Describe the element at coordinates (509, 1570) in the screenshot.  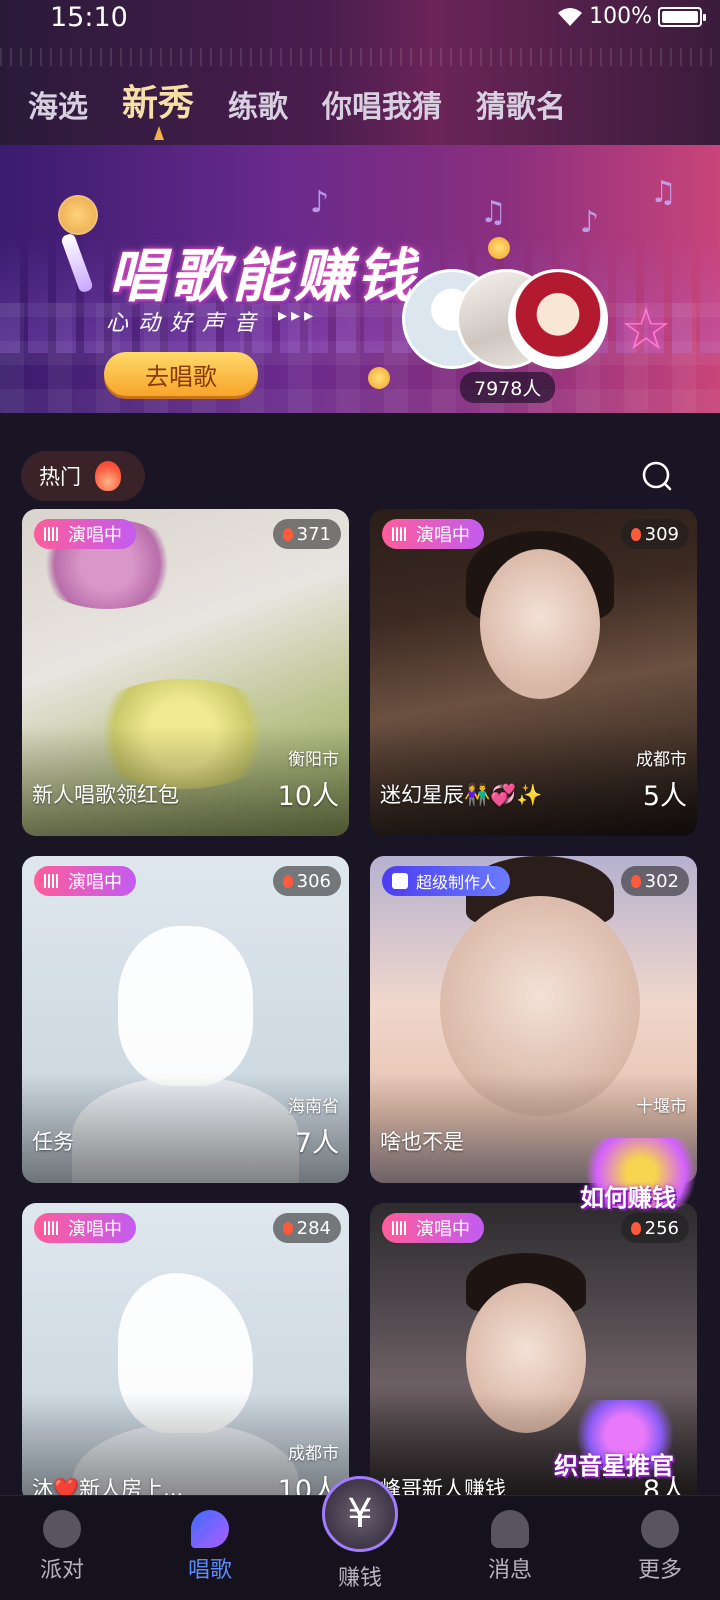
I see `nav-label: 消息` at that location.